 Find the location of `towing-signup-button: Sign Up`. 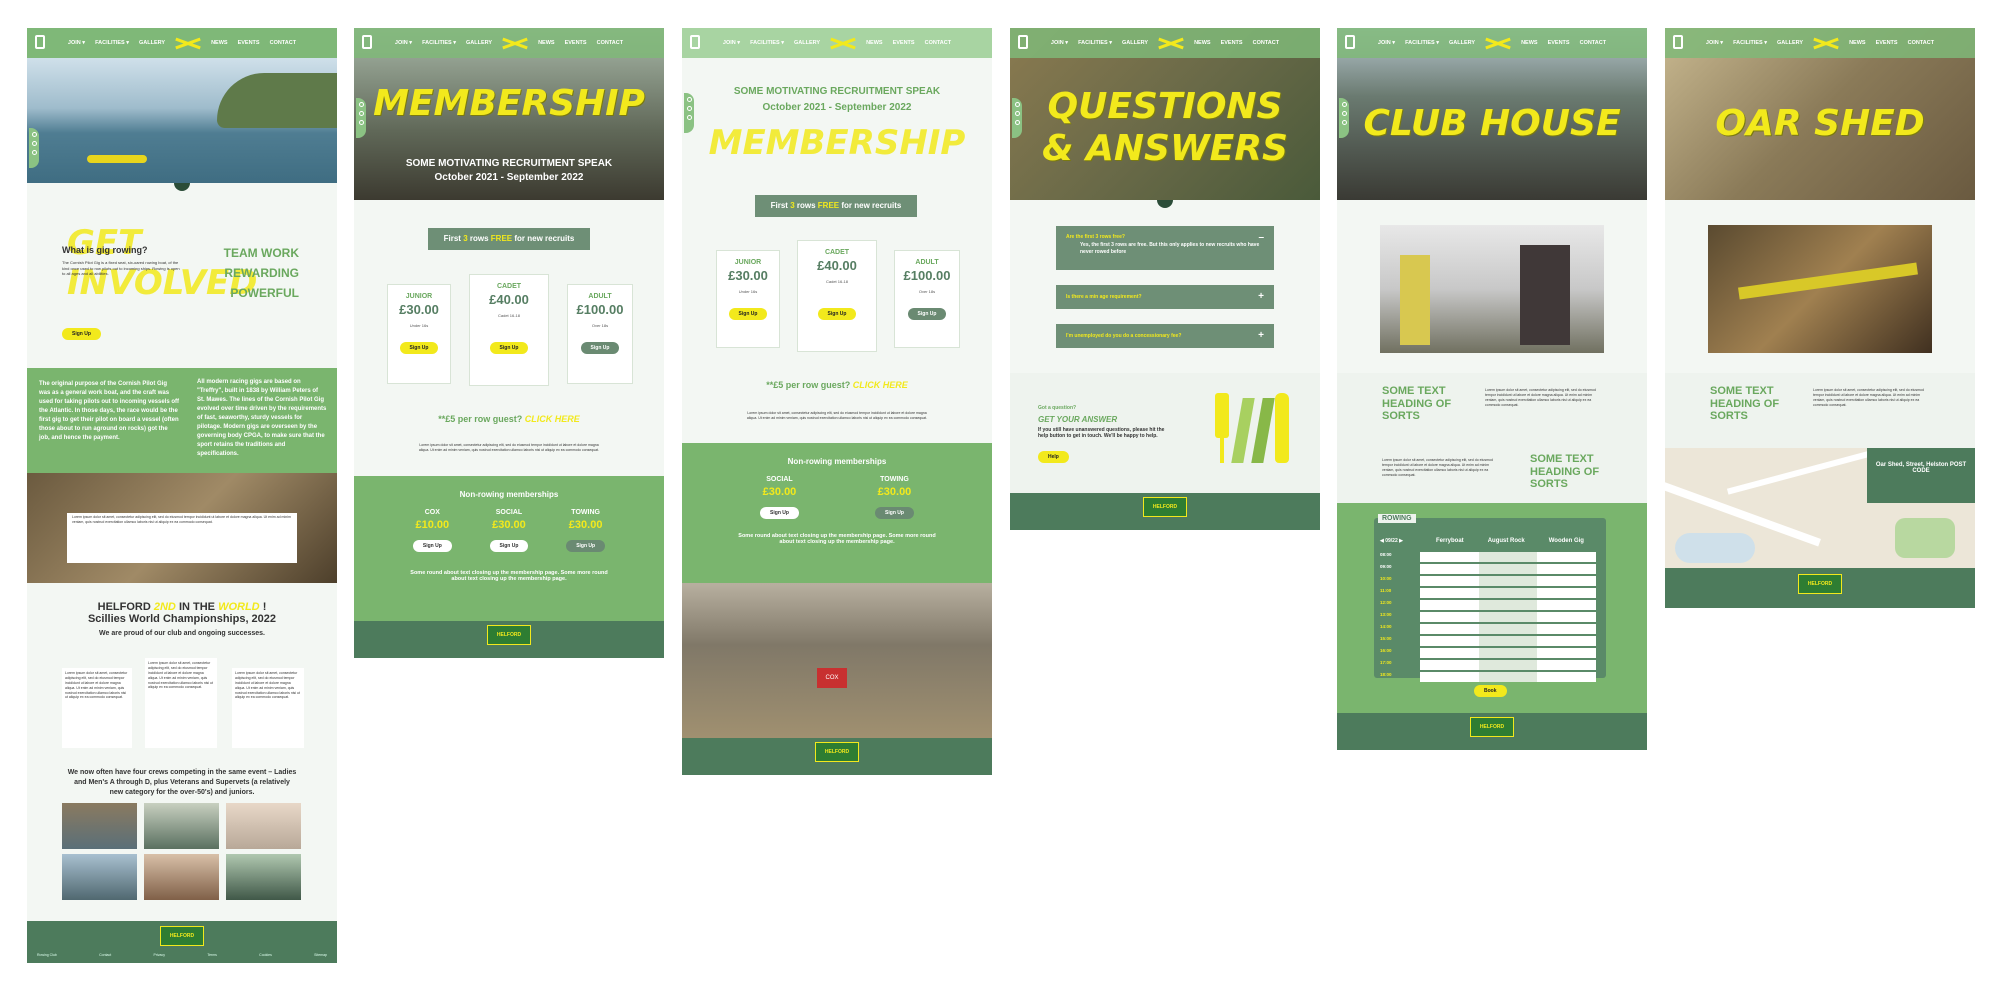

towing-signup-button: Sign Up is located at coordinates (586, 546).